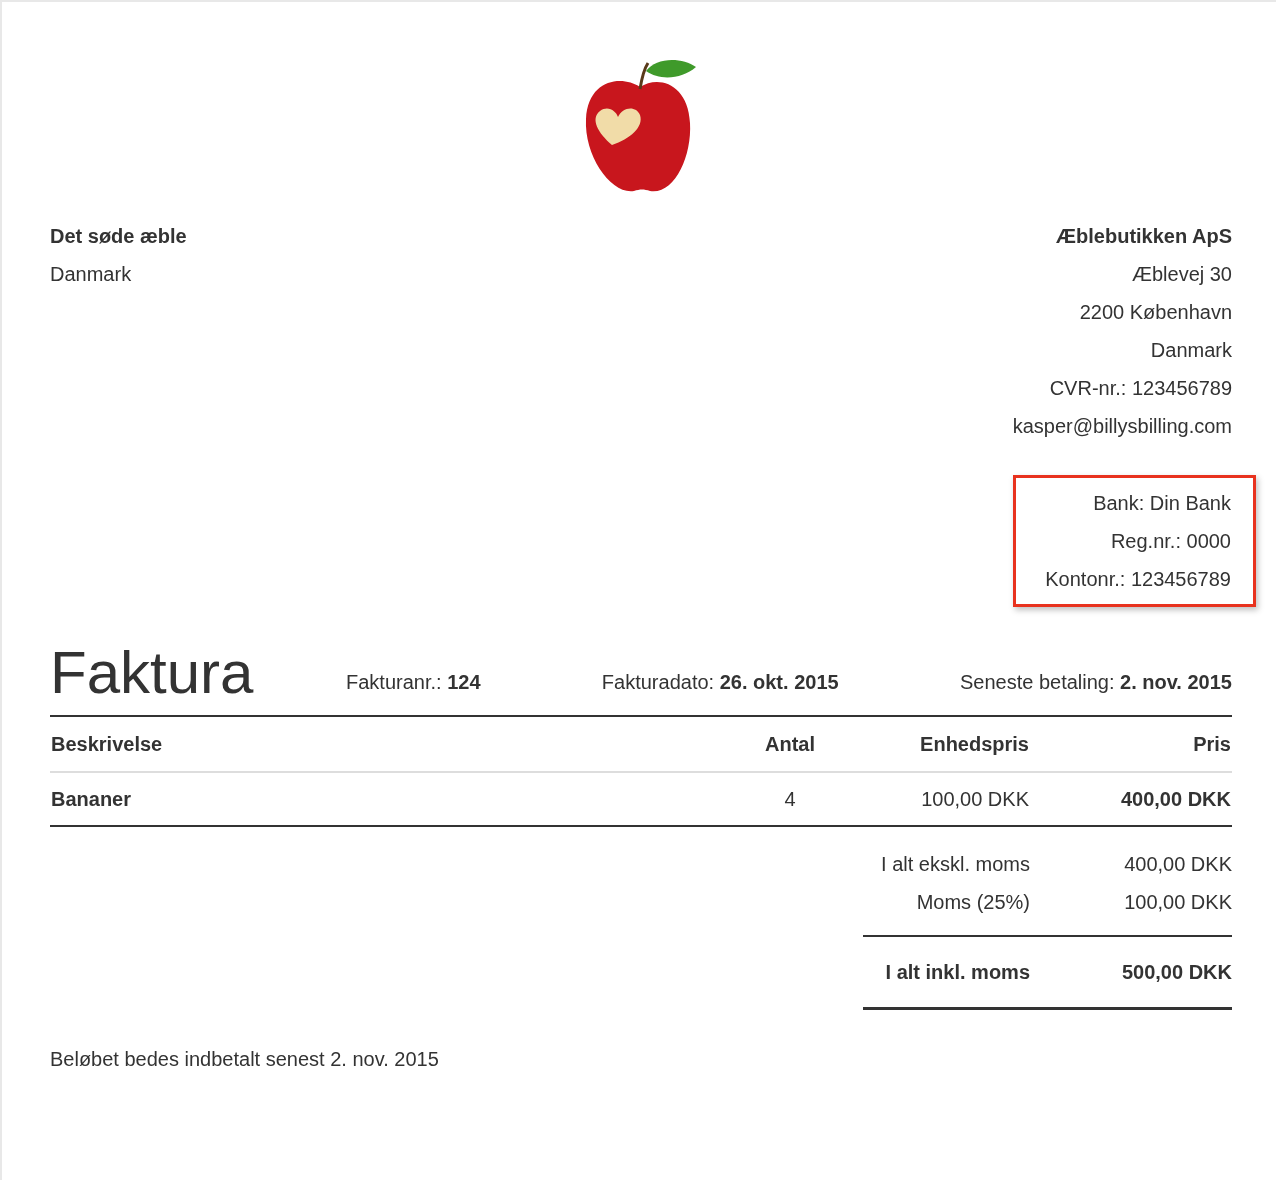  What do you see at coordinates (413, 682) in the screenshot?
I see `invoice-meta: Fakturanr.: 124` at bounding box center [413, 682].